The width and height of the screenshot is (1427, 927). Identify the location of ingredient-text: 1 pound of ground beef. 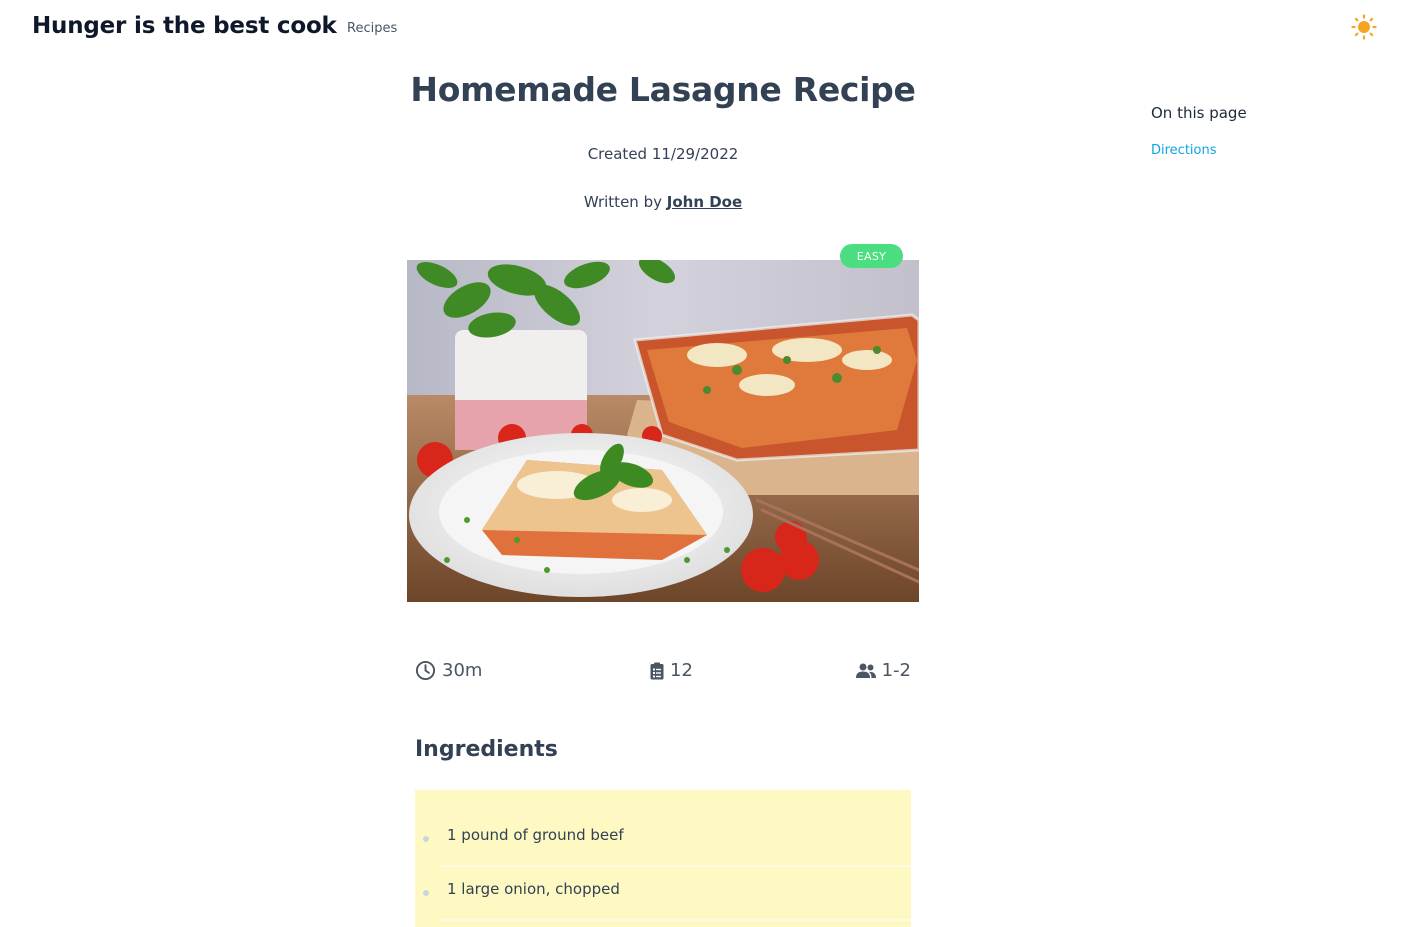
(535, 835).